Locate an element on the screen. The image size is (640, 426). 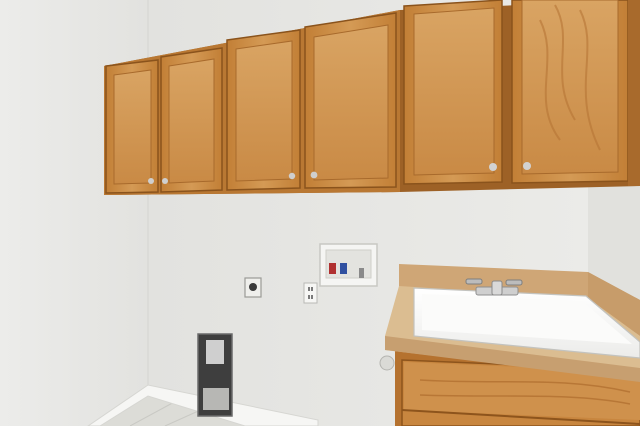
wall-outlet is located at coordinates (310, 293).